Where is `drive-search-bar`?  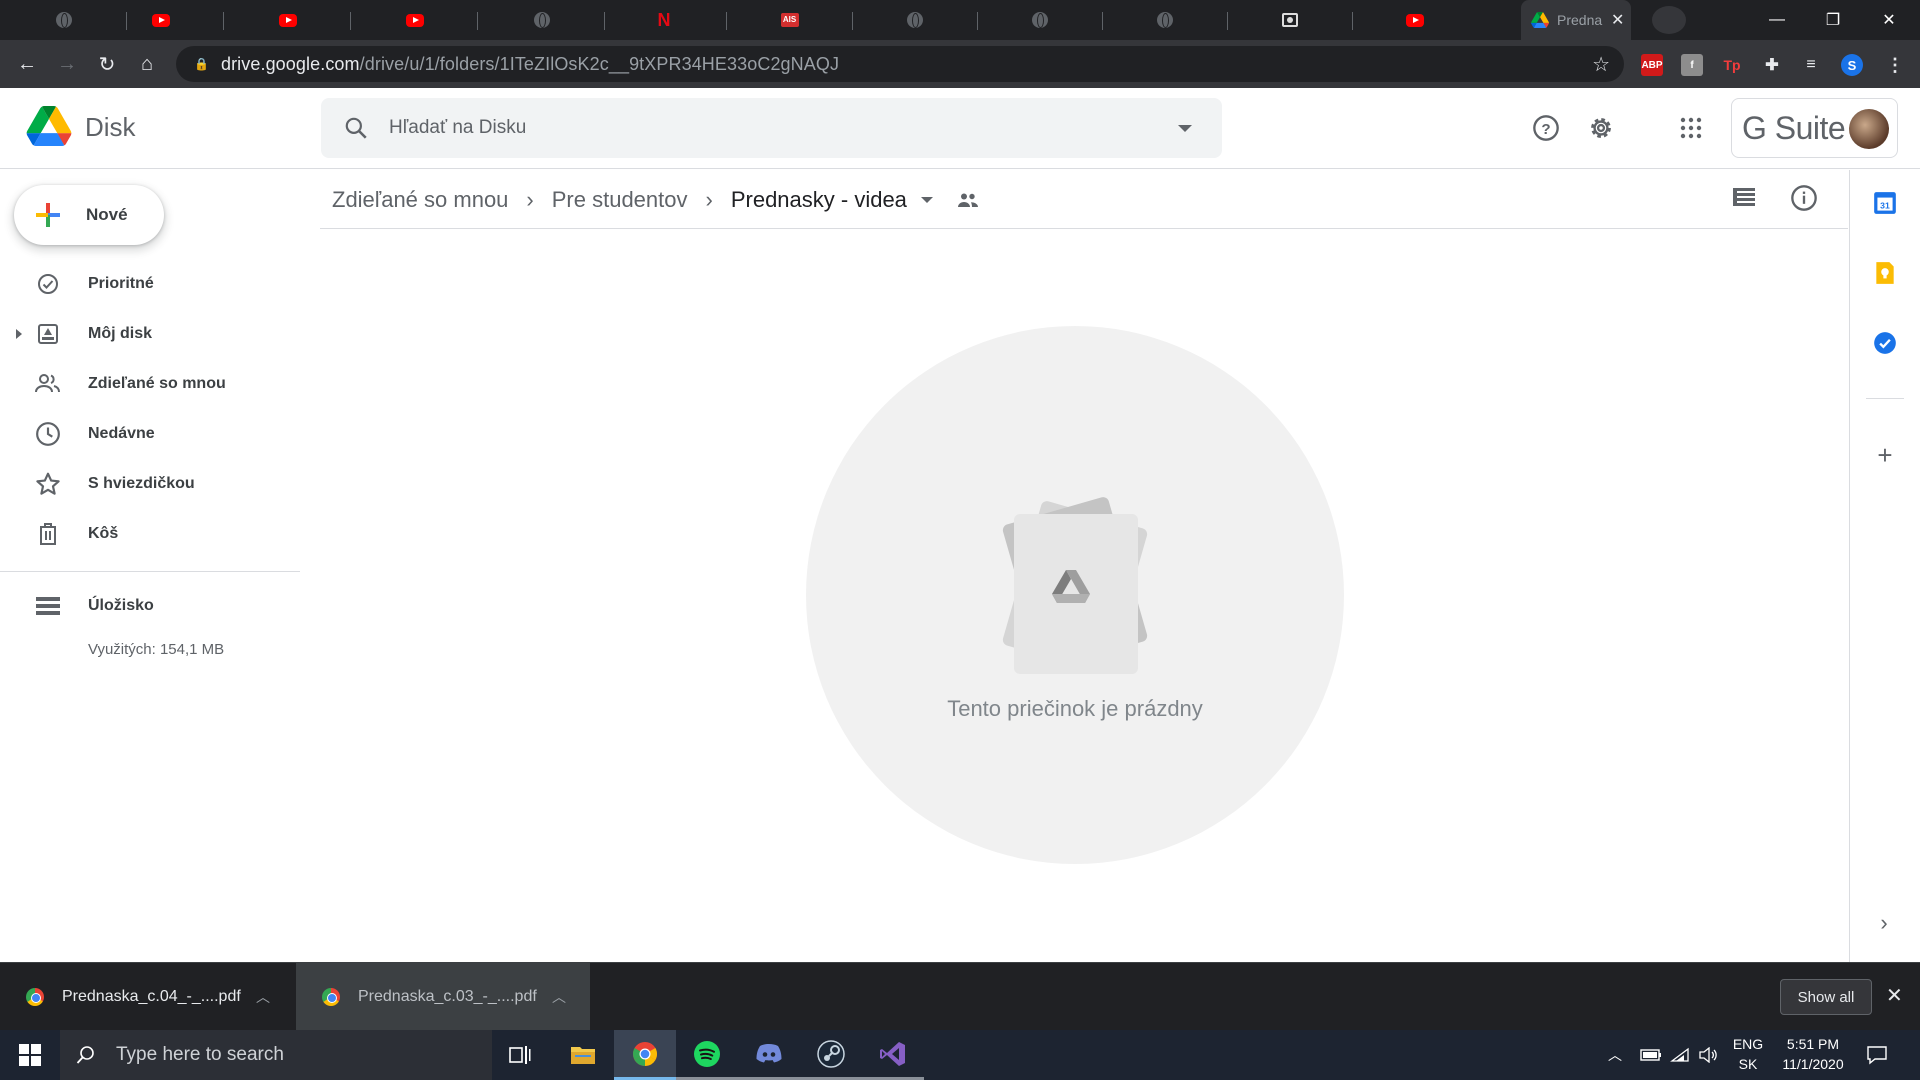
drive-search-bar is located at coordinates (771, 128).